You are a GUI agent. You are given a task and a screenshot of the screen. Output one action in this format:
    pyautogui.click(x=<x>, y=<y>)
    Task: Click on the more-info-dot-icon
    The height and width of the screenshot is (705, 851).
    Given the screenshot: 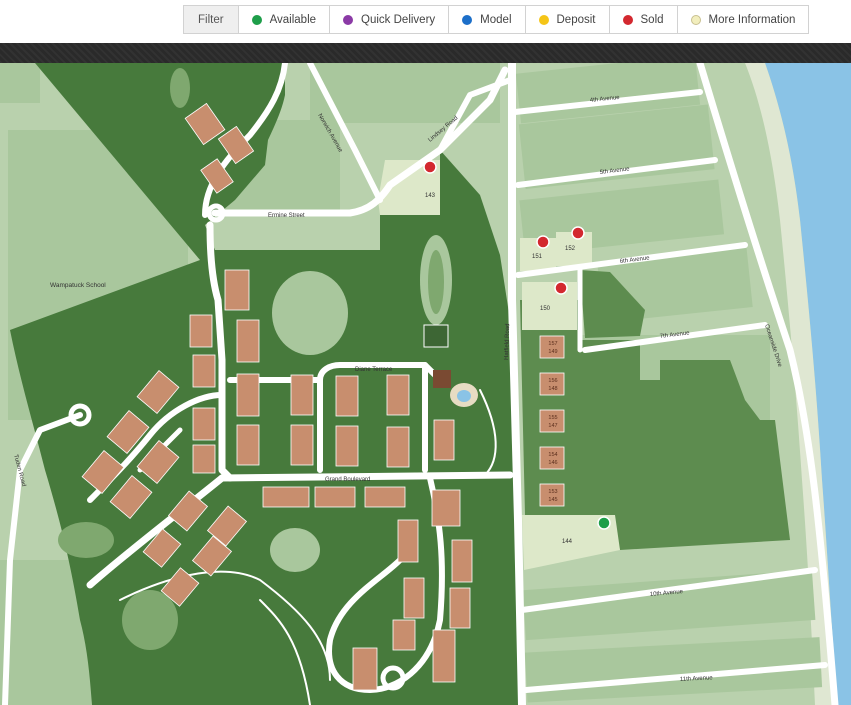 What is the action you would take?
    pyautogui.click(x=695, y=19)
    